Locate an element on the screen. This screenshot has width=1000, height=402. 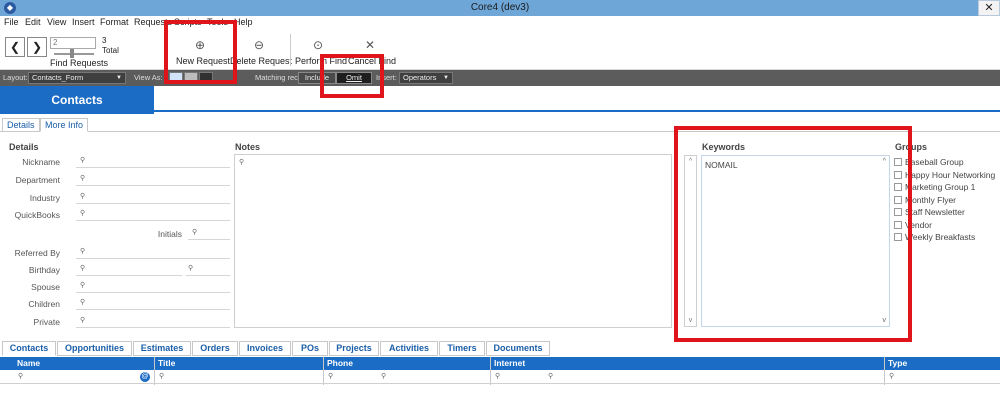
window-title: Core4 (dev3) is located at coordinates (500, 7).